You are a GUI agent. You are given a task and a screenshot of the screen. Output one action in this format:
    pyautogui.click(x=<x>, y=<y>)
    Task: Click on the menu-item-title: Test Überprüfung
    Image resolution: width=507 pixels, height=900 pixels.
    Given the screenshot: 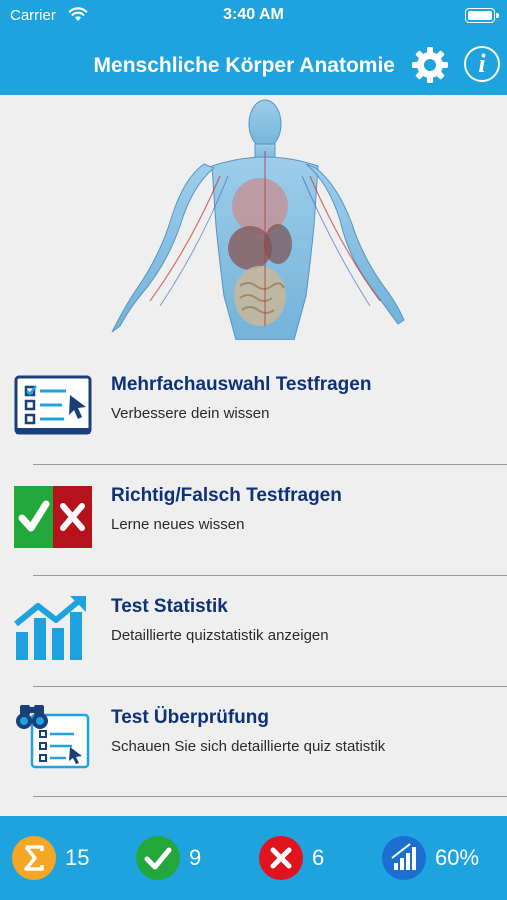 What is the action you would take?
    pyautogui.click(x=190, y=717)
    